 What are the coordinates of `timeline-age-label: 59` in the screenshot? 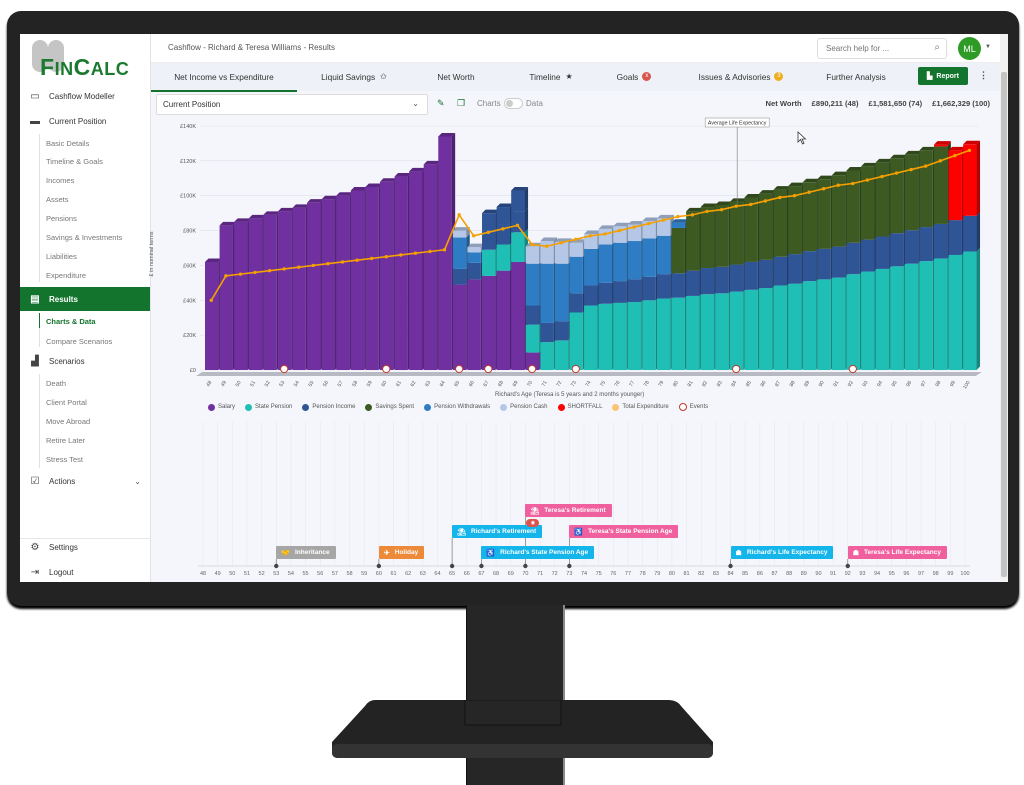 It's located at (364, 574).